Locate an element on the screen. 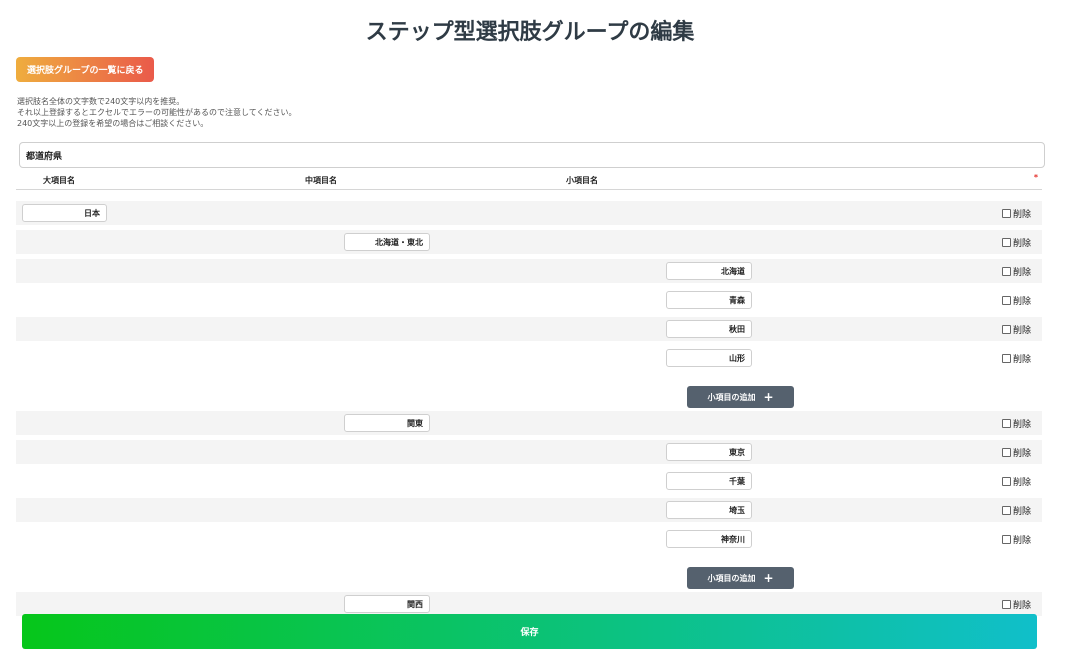 The image size is (1071, 652). group-name-input is located at coordinates (532, 155).